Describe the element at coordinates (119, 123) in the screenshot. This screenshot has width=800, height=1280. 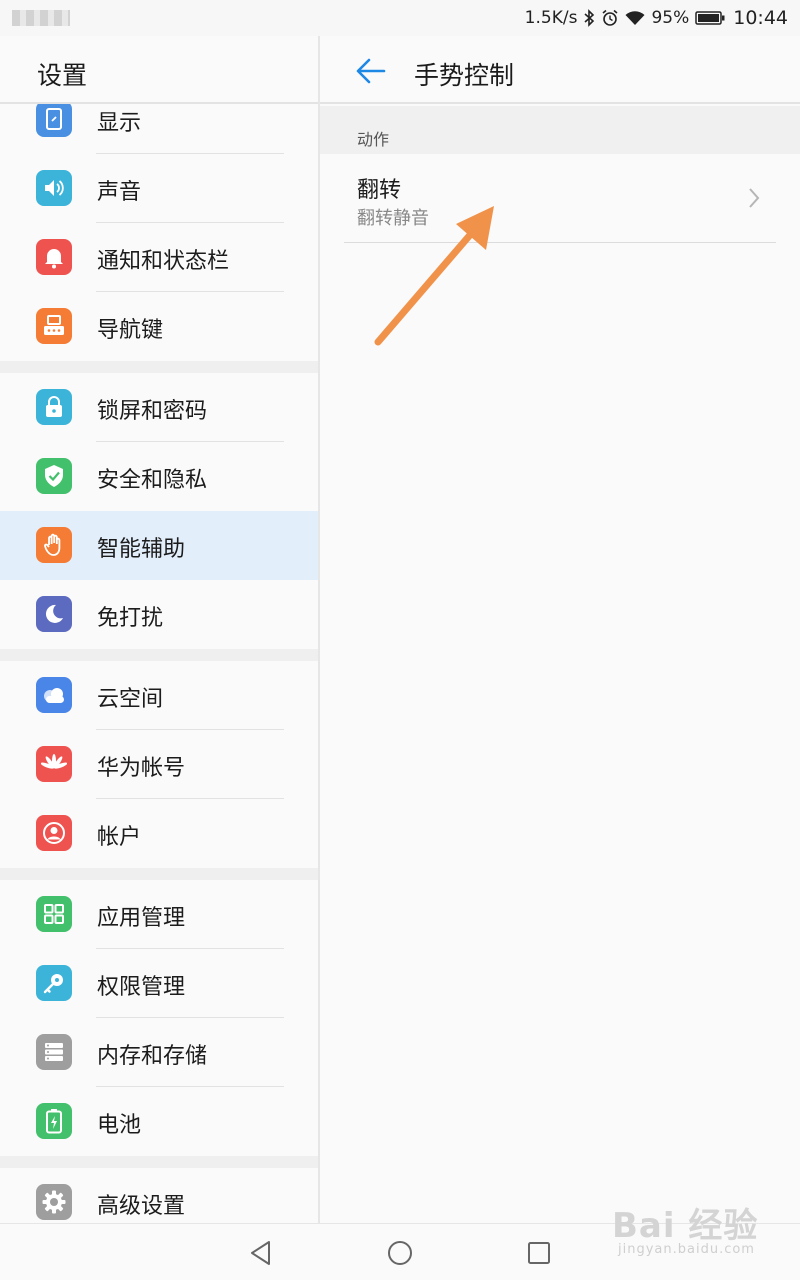
I see `settings-item-label: 显示` at that location.